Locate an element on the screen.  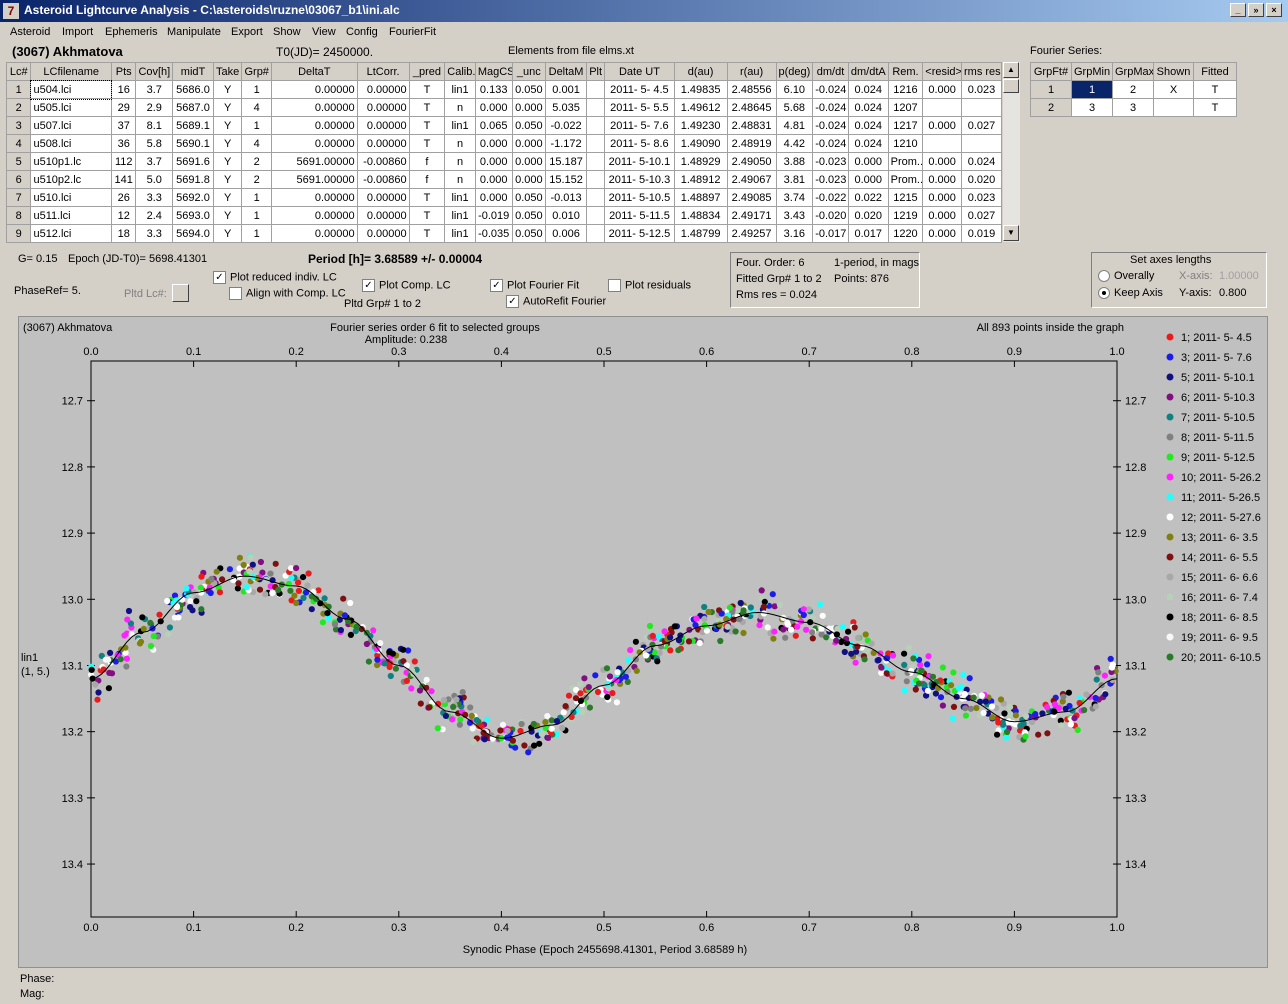
scroll-down-button: ▼ is located at coordinates (1011, 233).